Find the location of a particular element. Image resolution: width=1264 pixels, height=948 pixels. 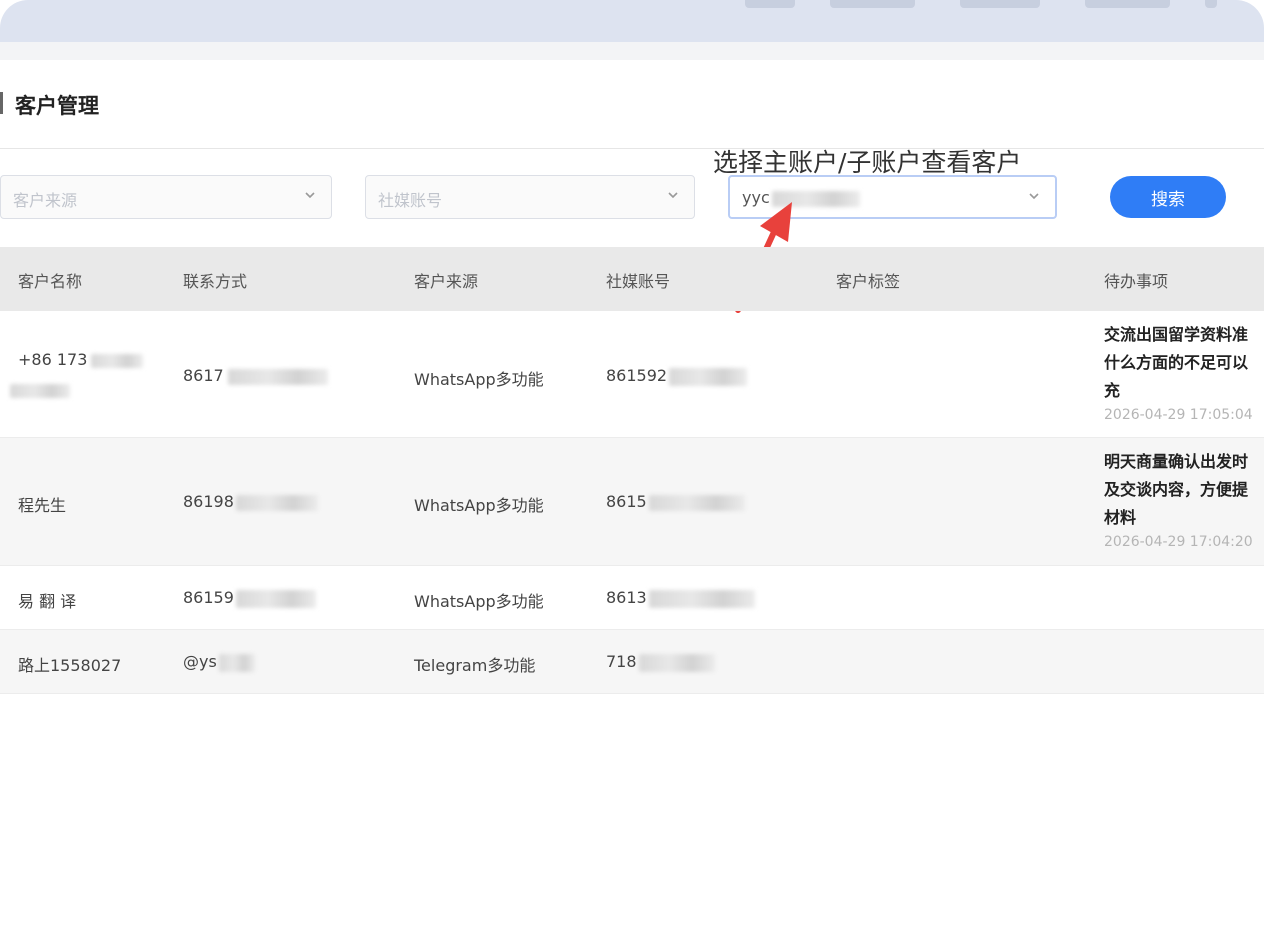

column-header-source: 客户来源 is located at coordinates (446, 280).